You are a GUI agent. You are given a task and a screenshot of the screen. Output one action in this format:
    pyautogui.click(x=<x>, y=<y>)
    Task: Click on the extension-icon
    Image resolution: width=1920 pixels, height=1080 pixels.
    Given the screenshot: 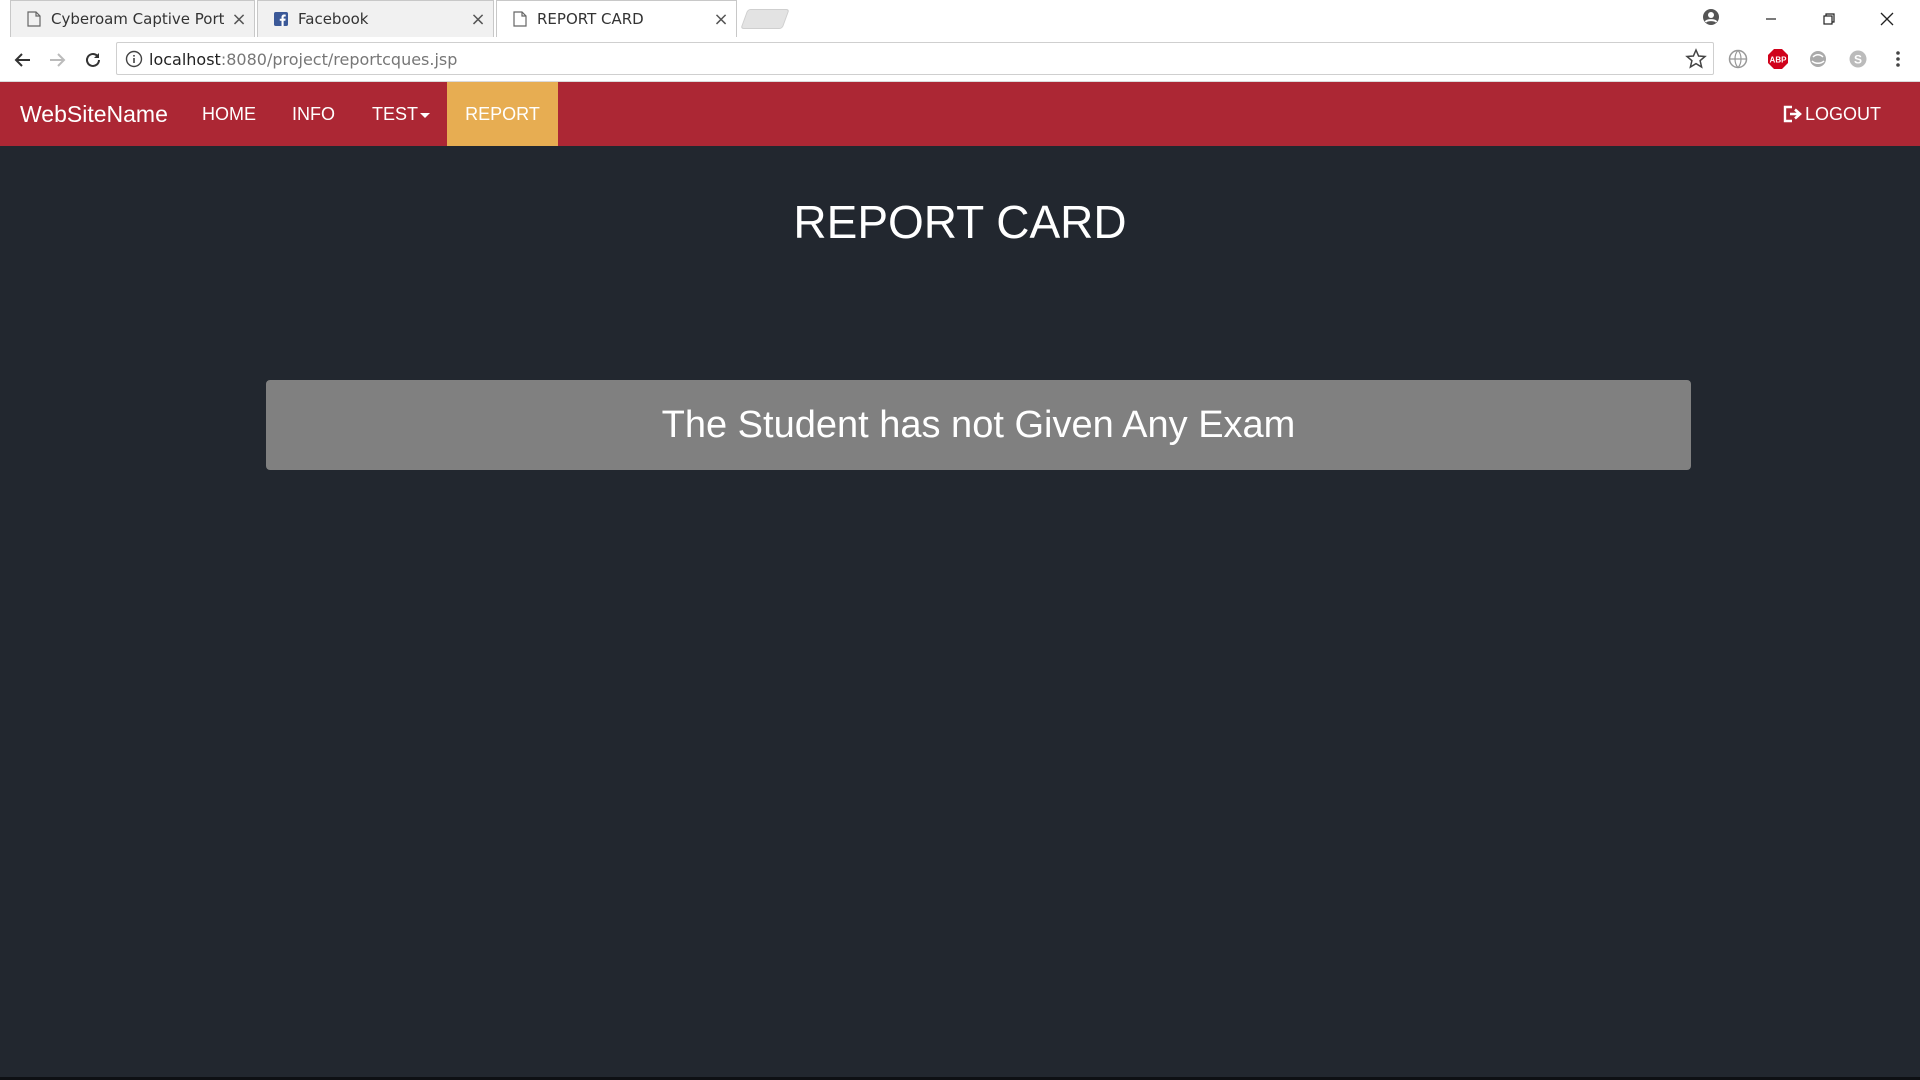 What is the action you would take?
    pyautogui.click(x=1818, y=59)
    